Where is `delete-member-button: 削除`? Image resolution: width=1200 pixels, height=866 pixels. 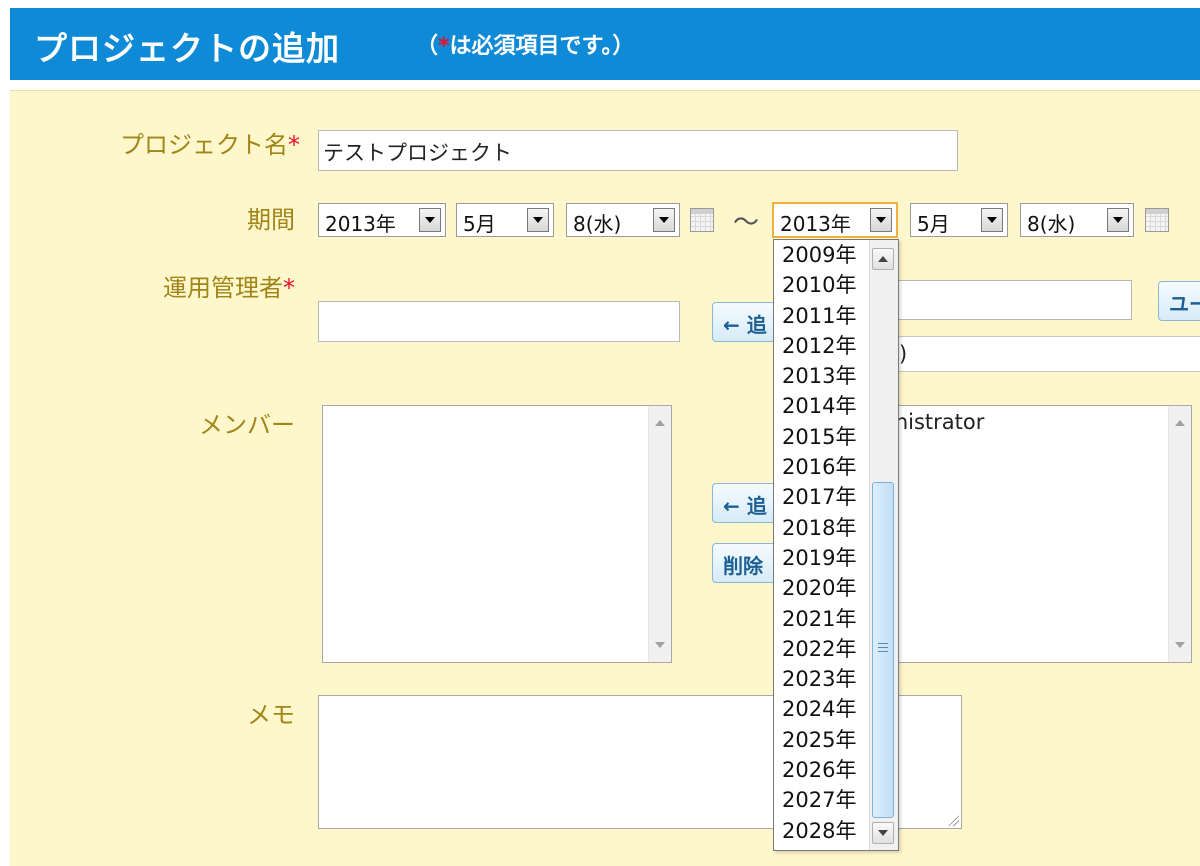 delete-member-button: 削除 is located at coordinates (747, 563).